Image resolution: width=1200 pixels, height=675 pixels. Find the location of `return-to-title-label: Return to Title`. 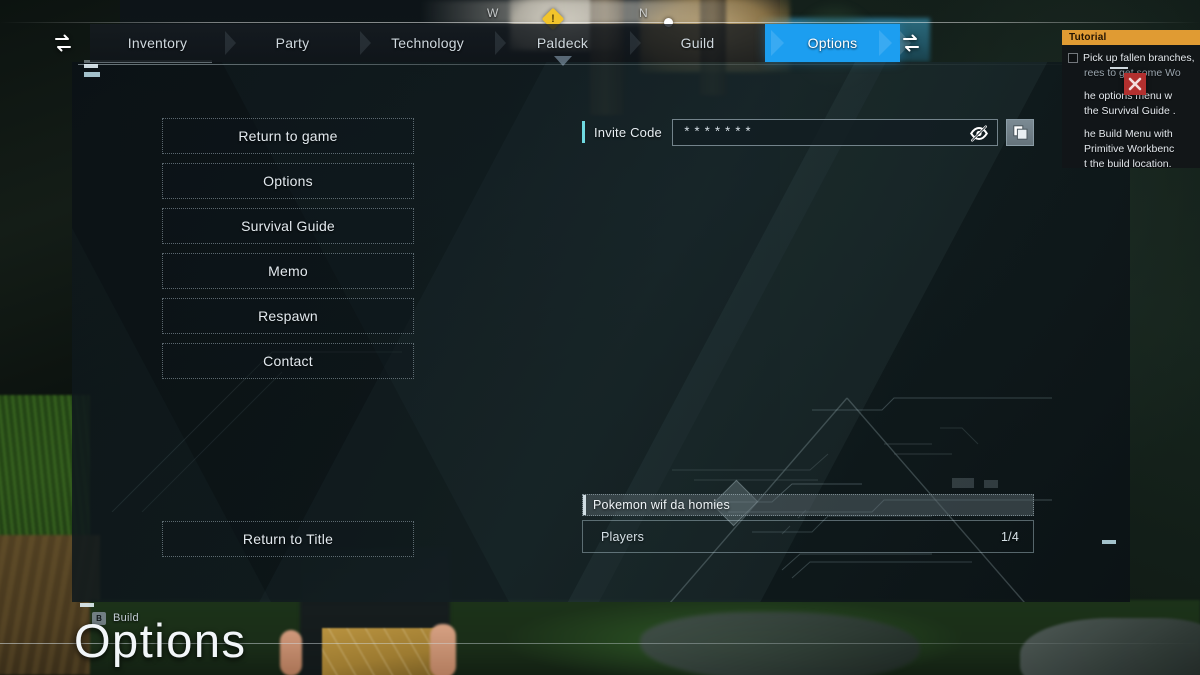

return-to-title-label: Return to Title is located at coordinates (288, 539).